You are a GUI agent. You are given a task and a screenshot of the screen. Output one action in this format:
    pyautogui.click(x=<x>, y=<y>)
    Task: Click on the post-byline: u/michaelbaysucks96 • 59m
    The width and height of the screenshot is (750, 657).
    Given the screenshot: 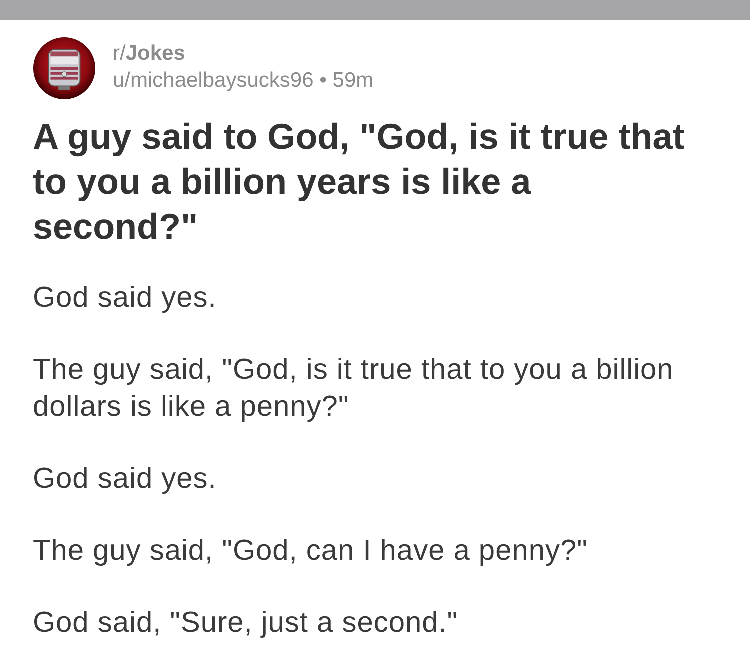 What is the action you would take?
    pyautogui.click(x=243, y=80)
    